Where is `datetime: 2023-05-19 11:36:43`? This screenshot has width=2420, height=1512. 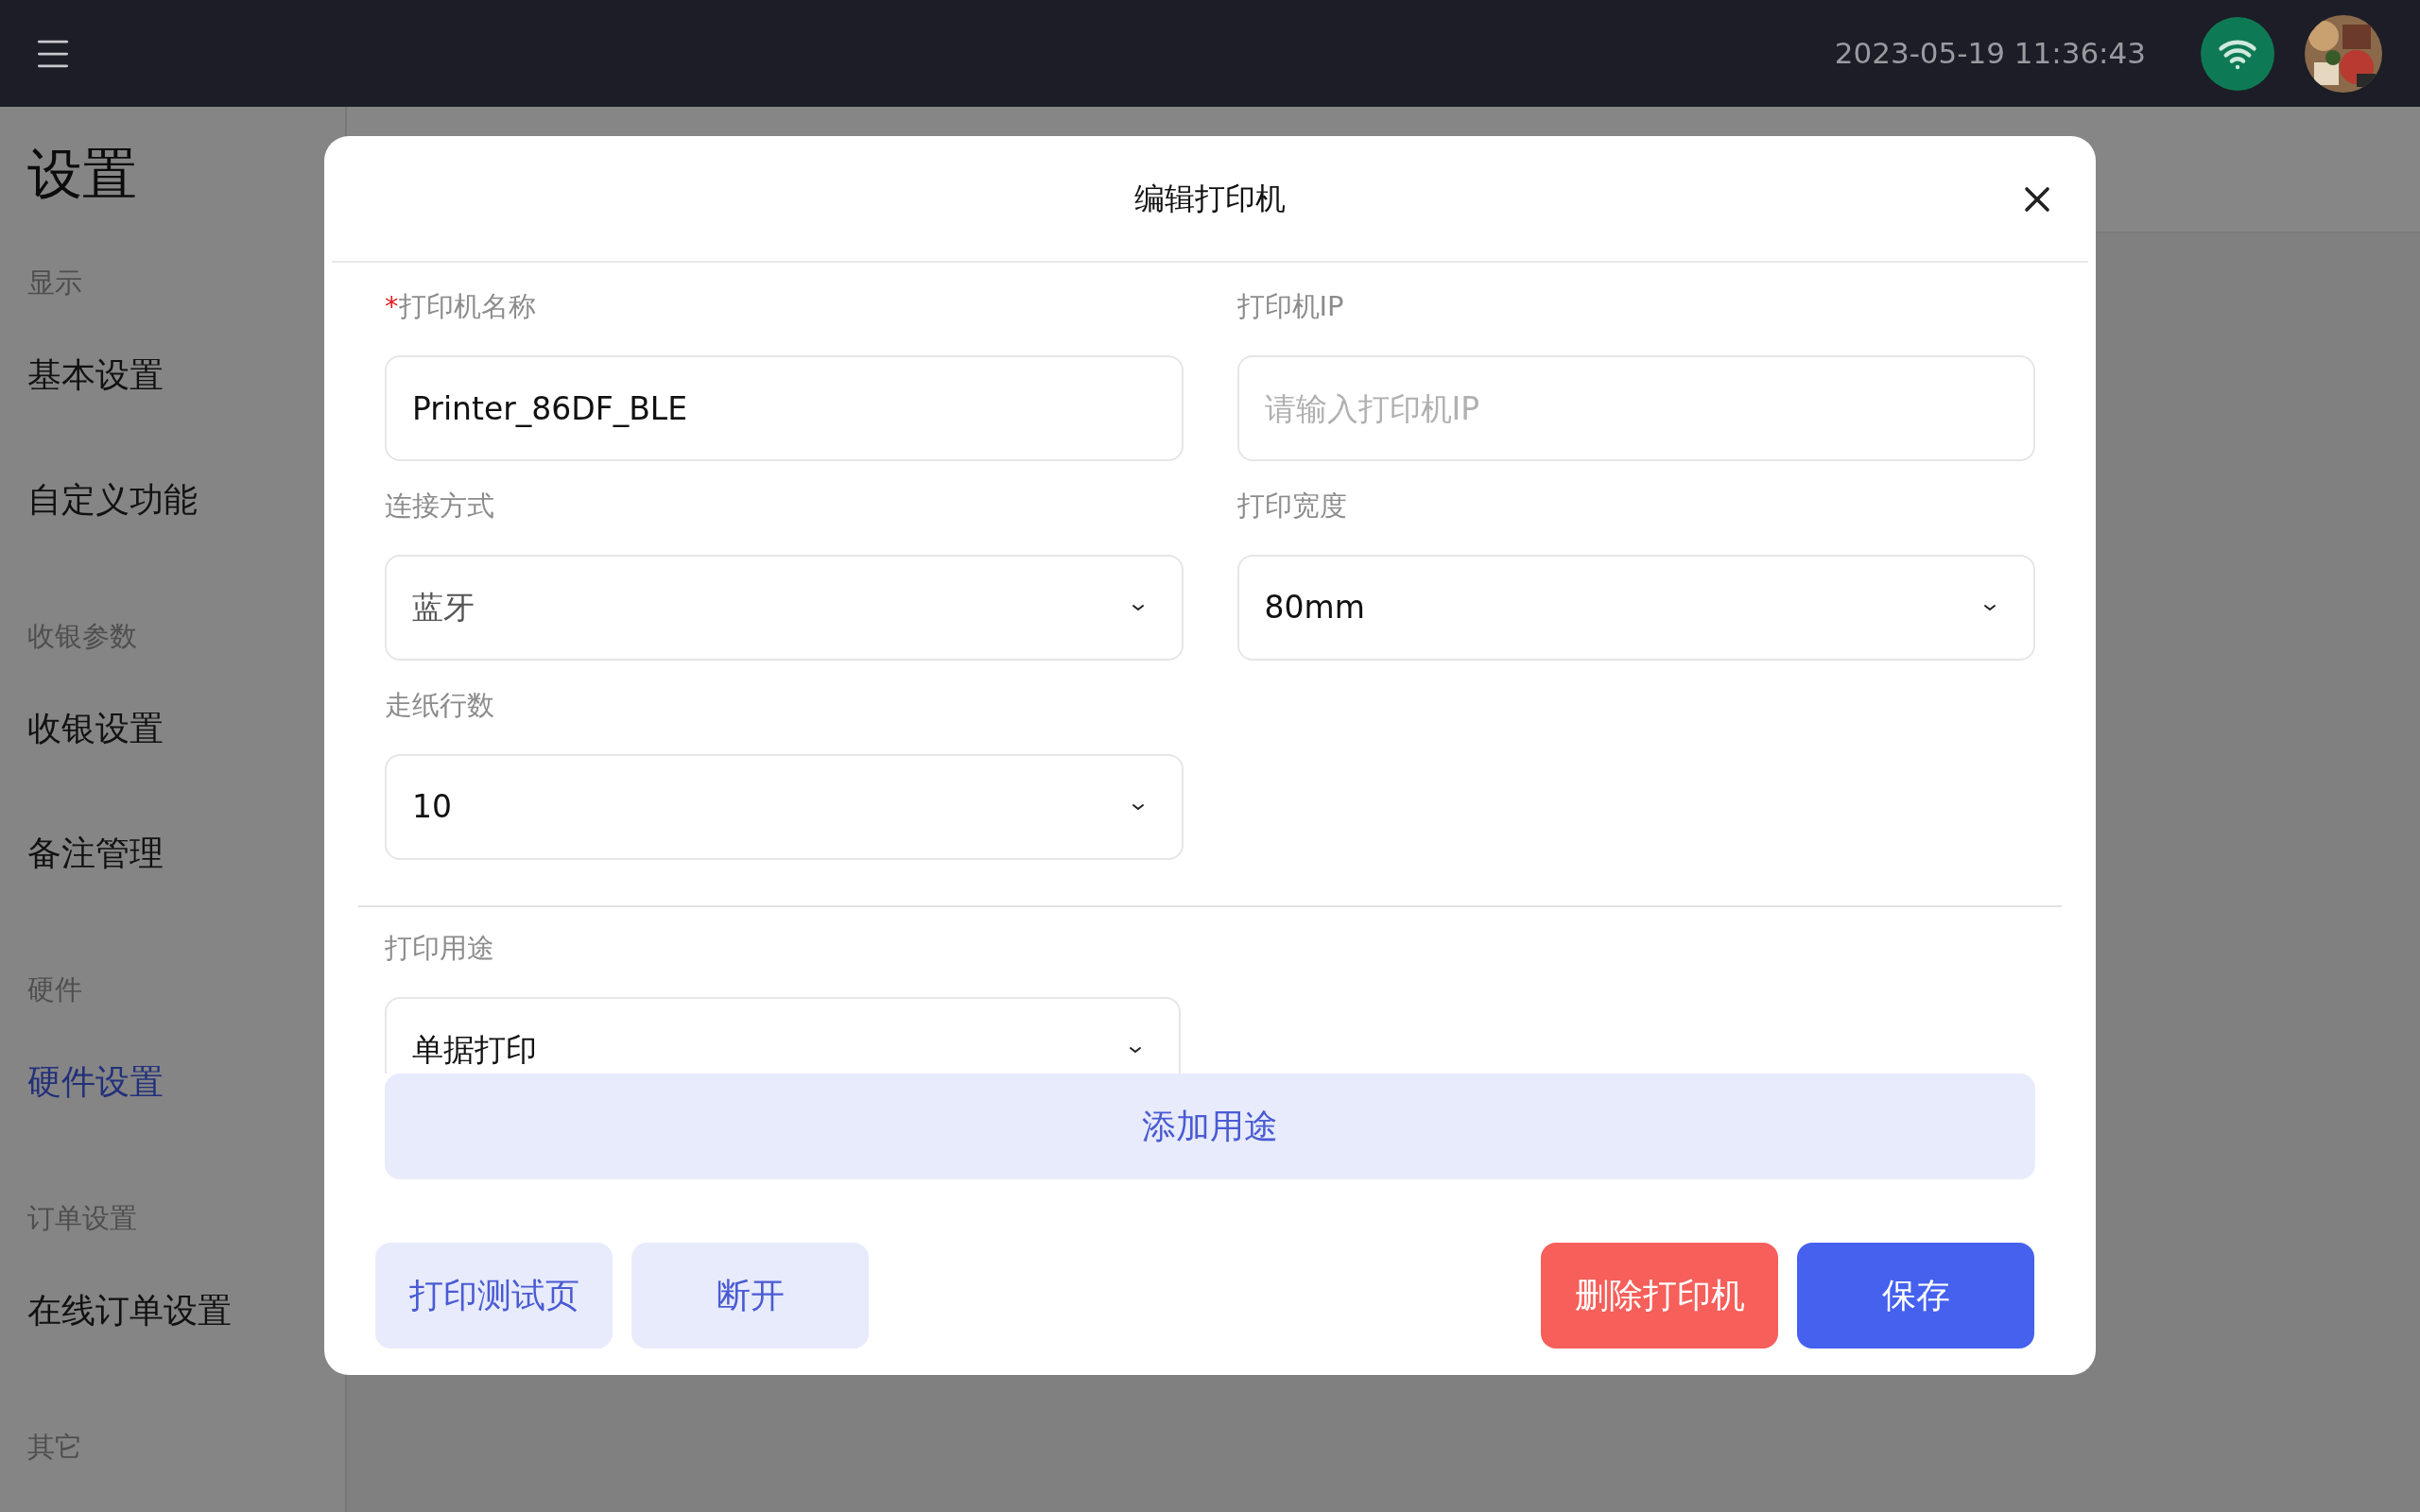 datetime: 2023-05-19 11:36:43 is located at coordinates (1990, 54).